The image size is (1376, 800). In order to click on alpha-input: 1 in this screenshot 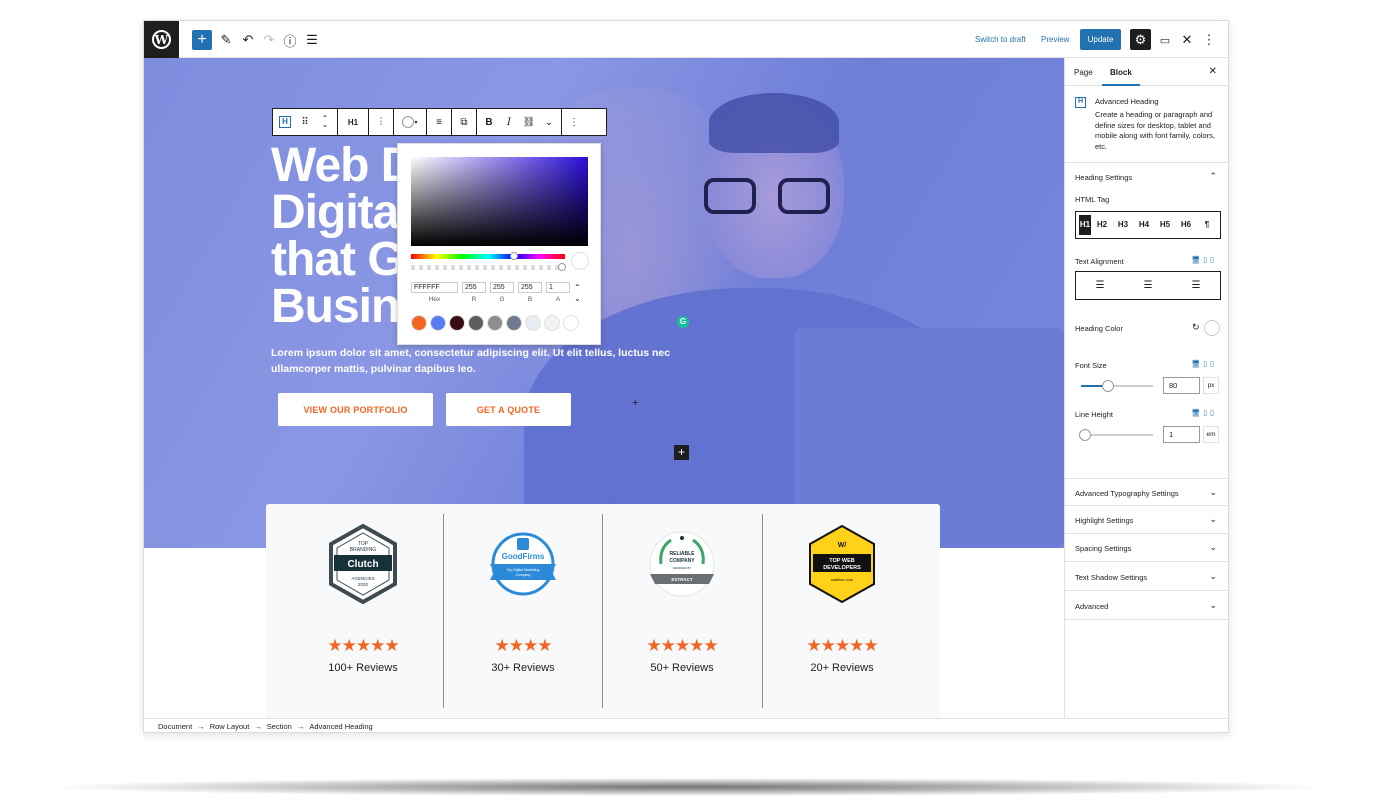, I will do `click(558, 287)`.